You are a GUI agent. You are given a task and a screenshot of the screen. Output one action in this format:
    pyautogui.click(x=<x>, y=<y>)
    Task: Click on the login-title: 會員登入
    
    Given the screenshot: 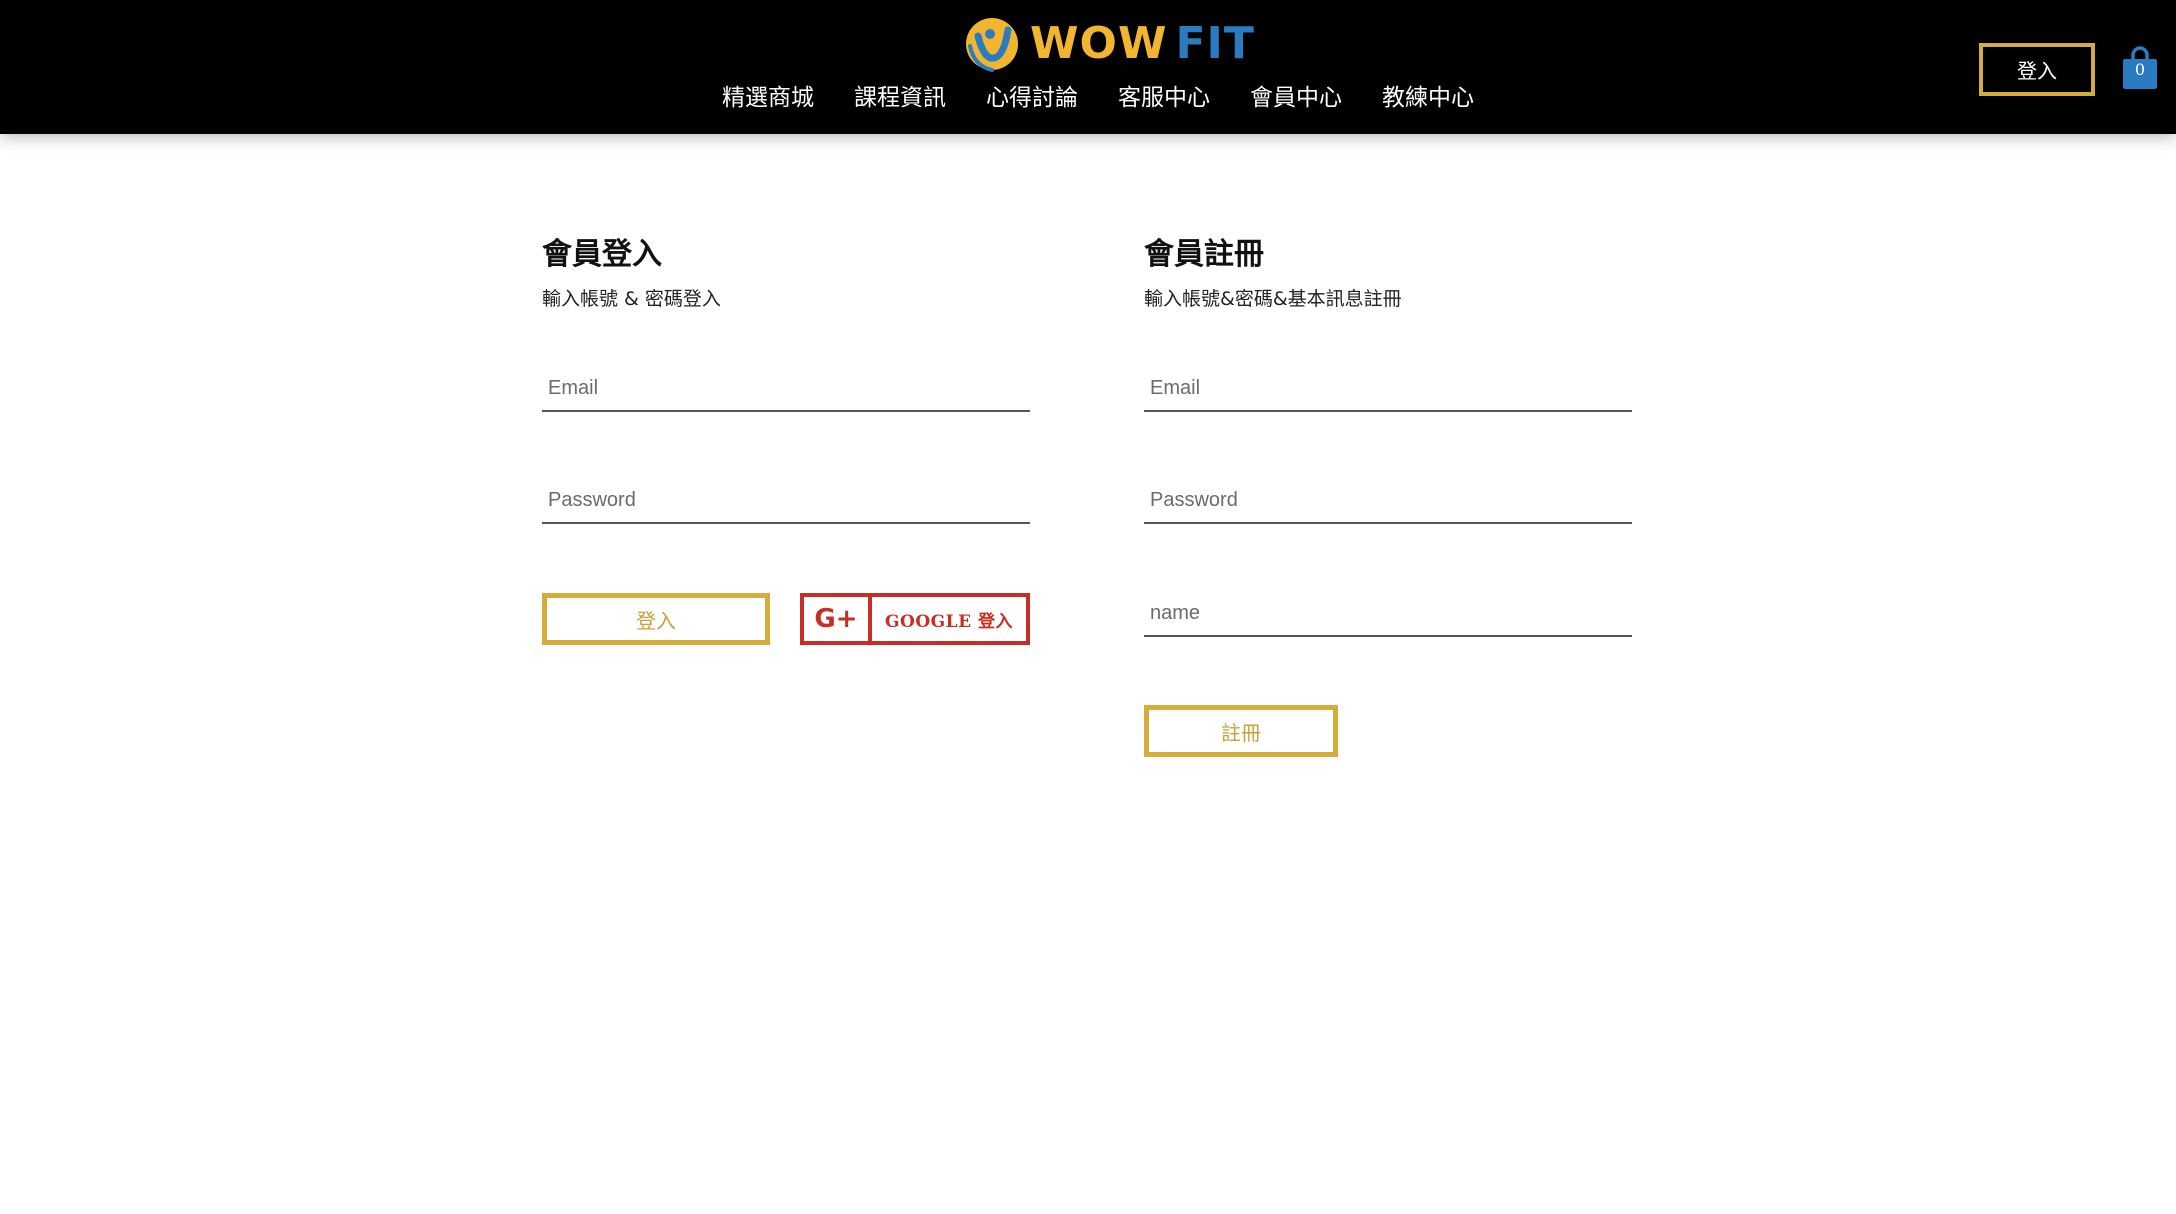 What is the action you would take?
    pyautogui.click(x=602, y=254)
    